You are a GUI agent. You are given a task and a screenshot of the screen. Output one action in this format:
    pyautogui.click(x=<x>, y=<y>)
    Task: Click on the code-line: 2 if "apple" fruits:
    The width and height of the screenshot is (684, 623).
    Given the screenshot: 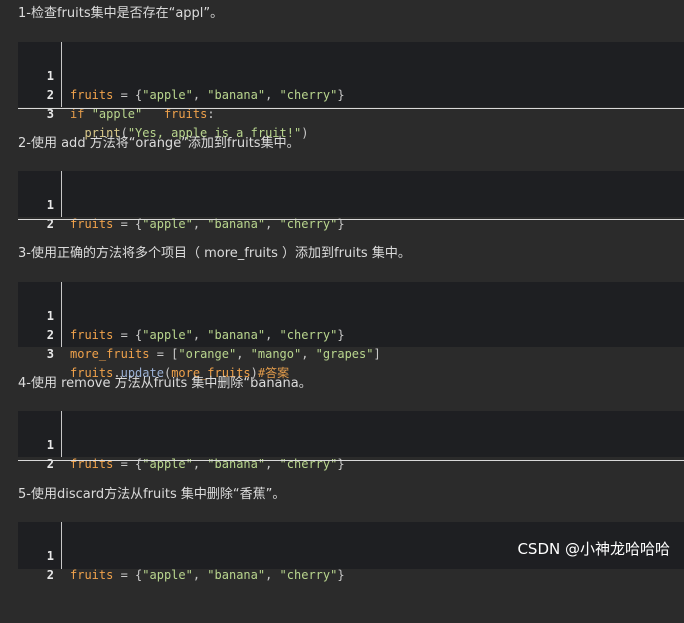 What is the action you would take?
    pyautogui.click(x=351, y=94)
    